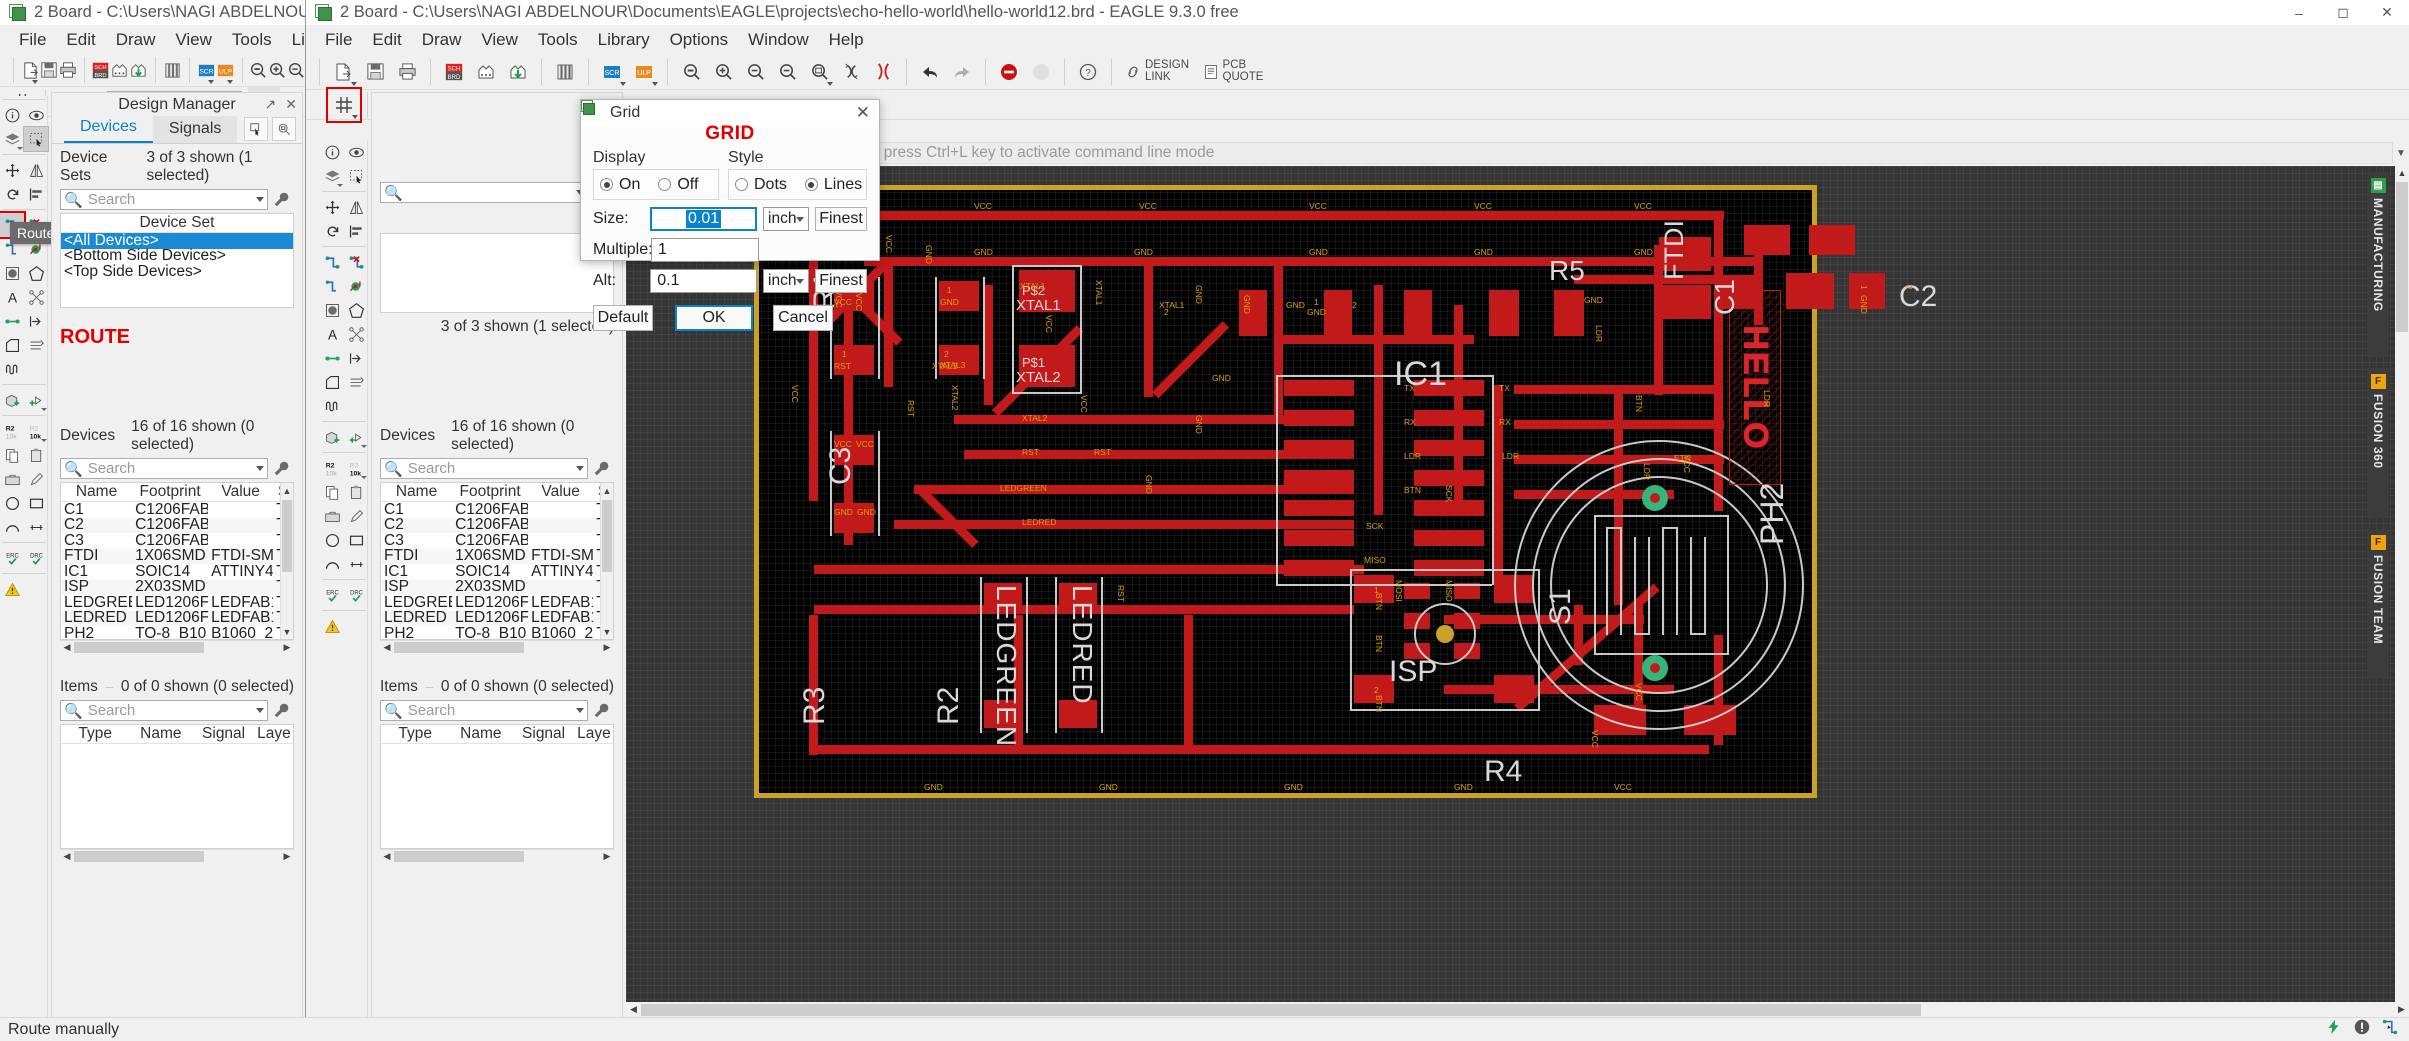  I want to click on value-icon: R2 10k, so click(356, 468).